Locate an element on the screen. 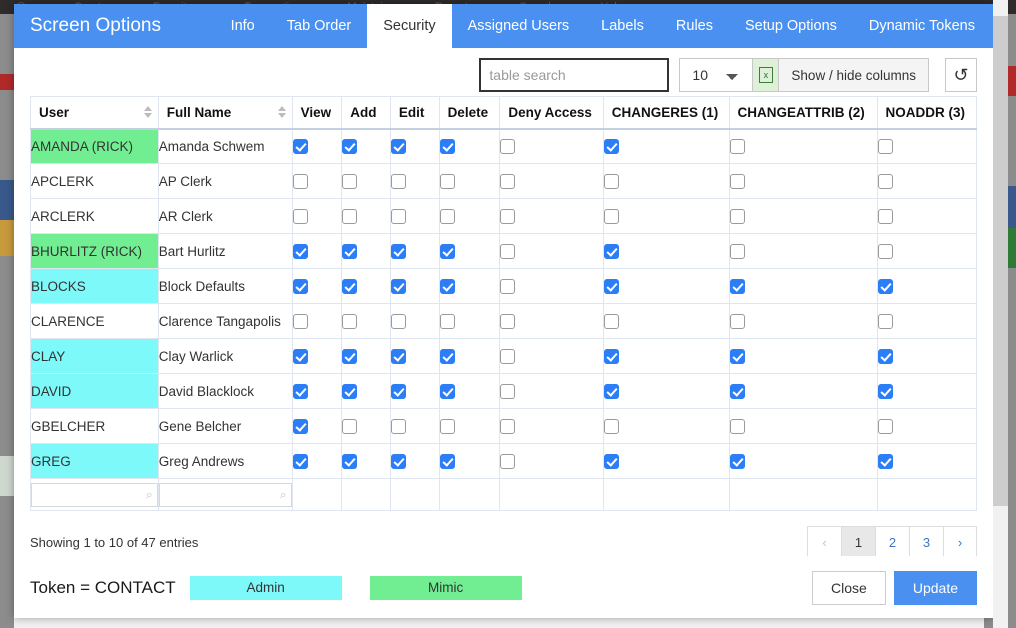  tab-assigned-users: Assigned Users is located at coordinates (519, 26).